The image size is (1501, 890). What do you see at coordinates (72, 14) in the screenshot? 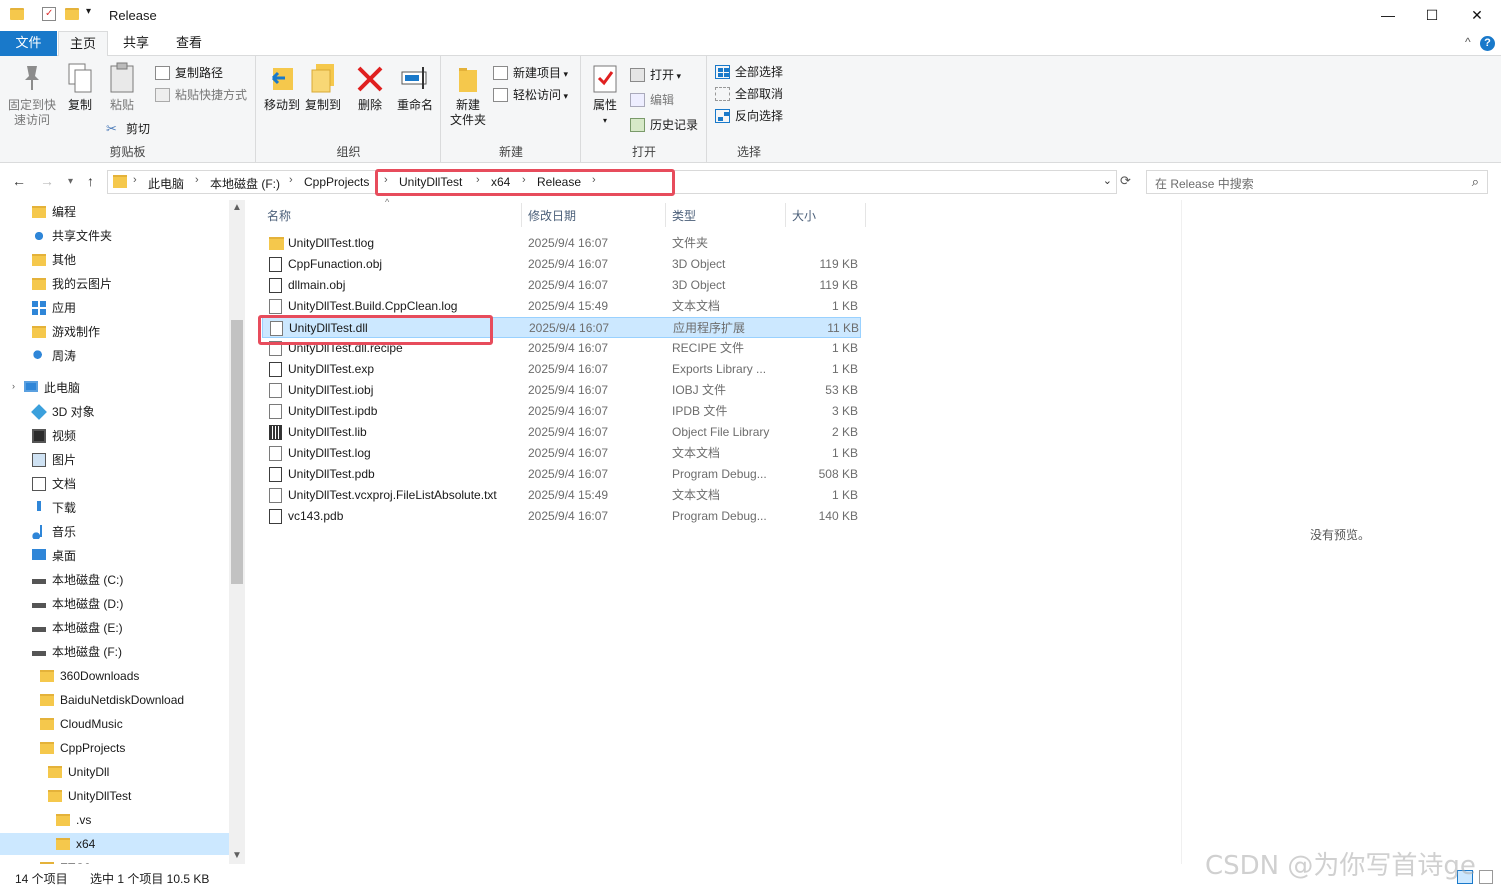
I see `new-folder-quick-icon` at bounding box center [72, 14].